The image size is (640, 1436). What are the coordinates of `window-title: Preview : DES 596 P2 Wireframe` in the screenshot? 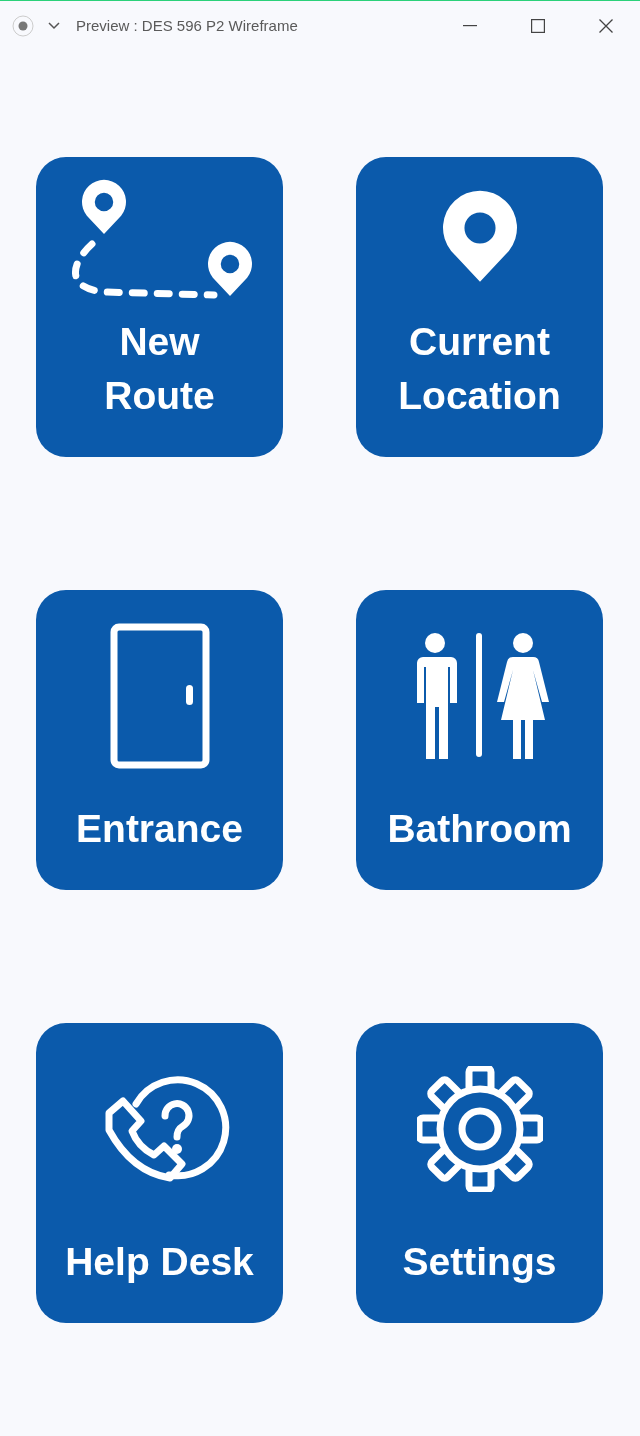 It's located at (187, 25).